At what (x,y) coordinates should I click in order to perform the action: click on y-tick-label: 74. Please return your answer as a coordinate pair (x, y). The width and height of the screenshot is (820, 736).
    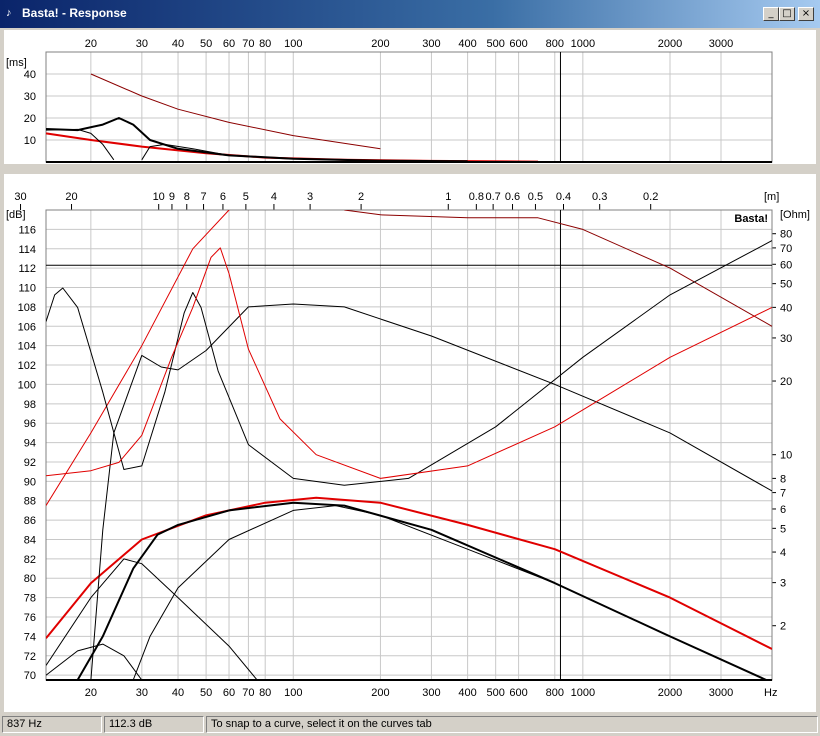
    Looking at the image, I should click on (30, 637).